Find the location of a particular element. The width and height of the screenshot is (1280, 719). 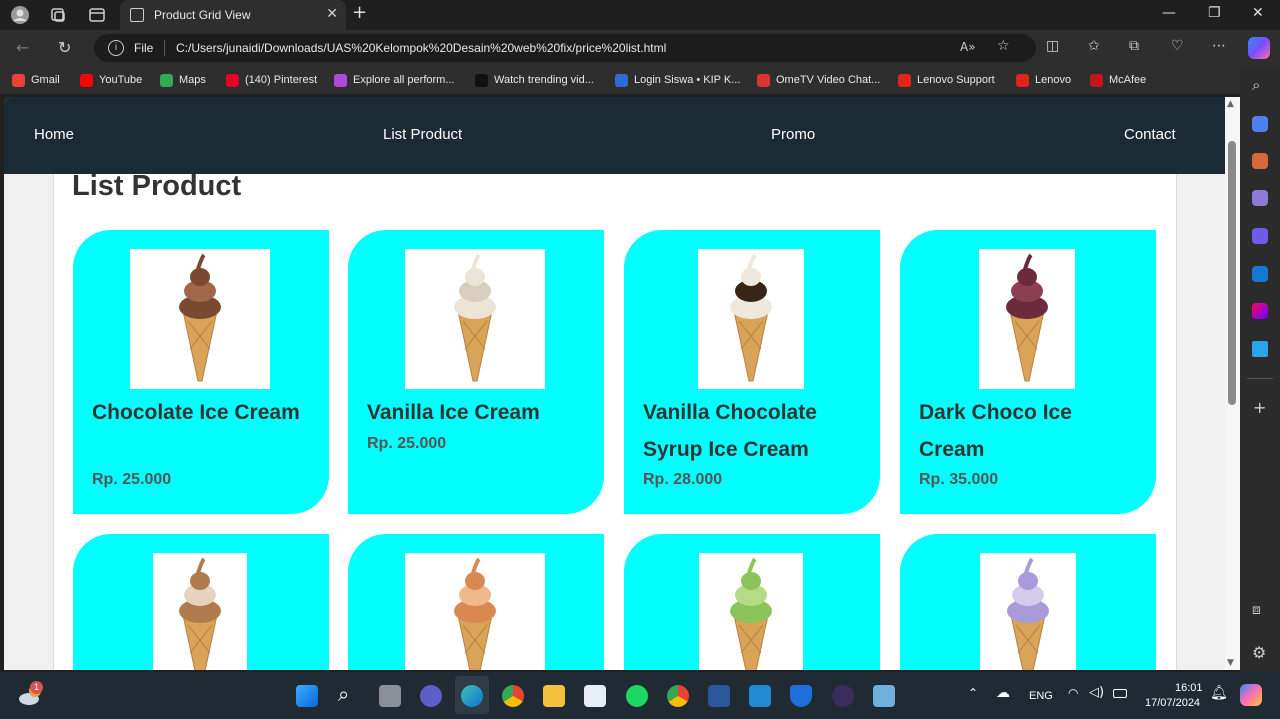

maximize-button: ❐ is located at coordinates (1214, 13).